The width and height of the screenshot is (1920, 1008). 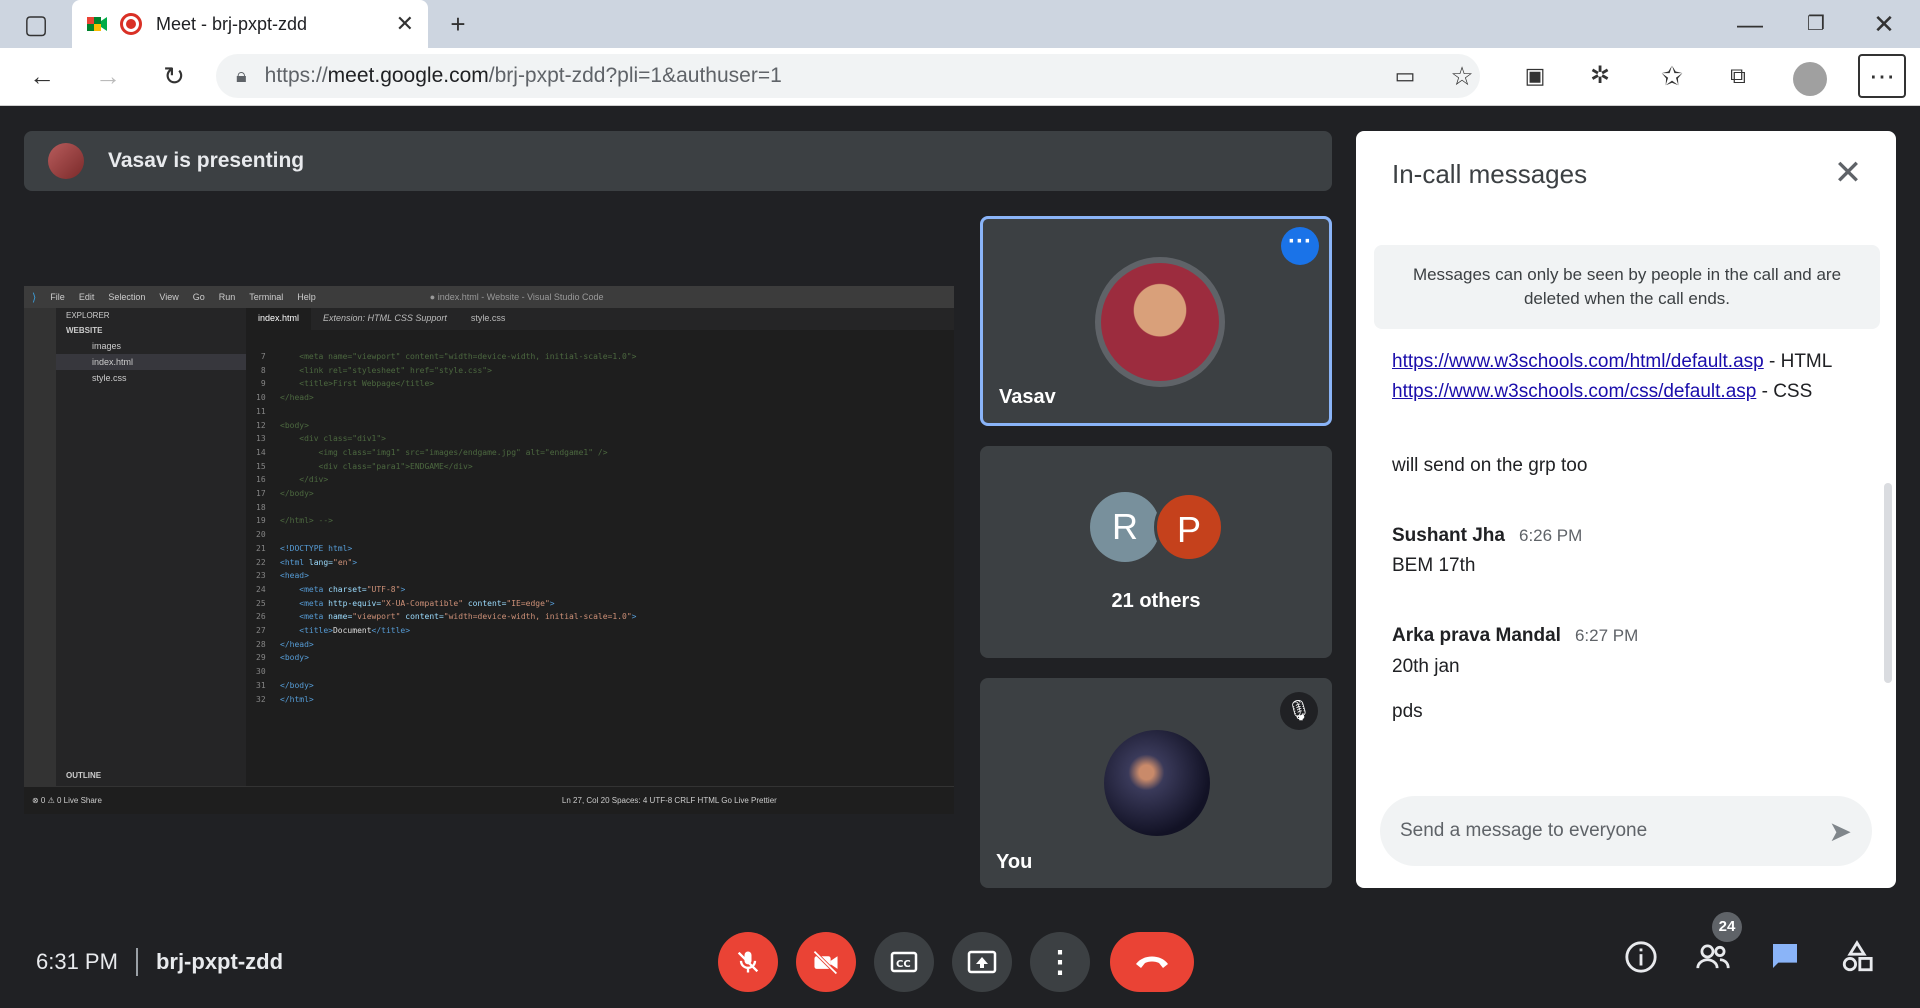 What do you see at coordinates (1434, 565) in the screenshot?
I see `chat-message: BEM 17th` at bounding box center [1434, 565].